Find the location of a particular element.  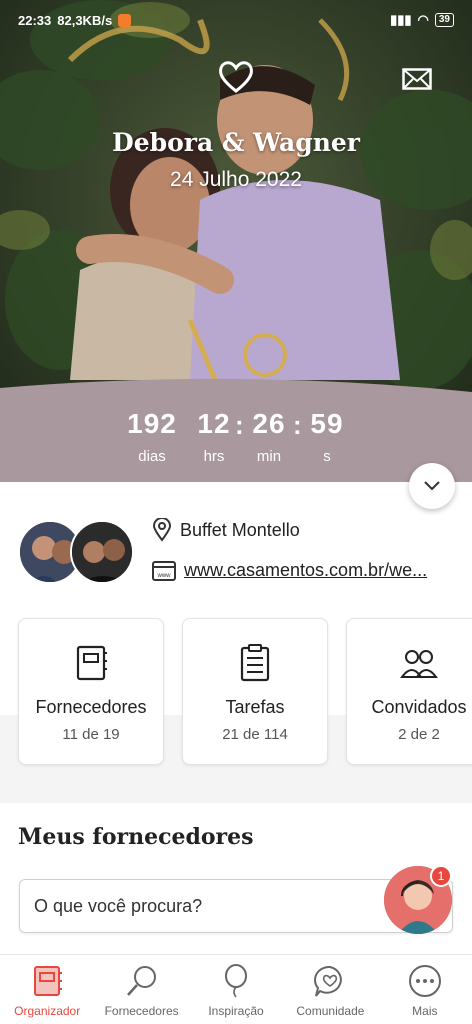

countdown-minutes: 26 min is located at coordinates (269, 436).